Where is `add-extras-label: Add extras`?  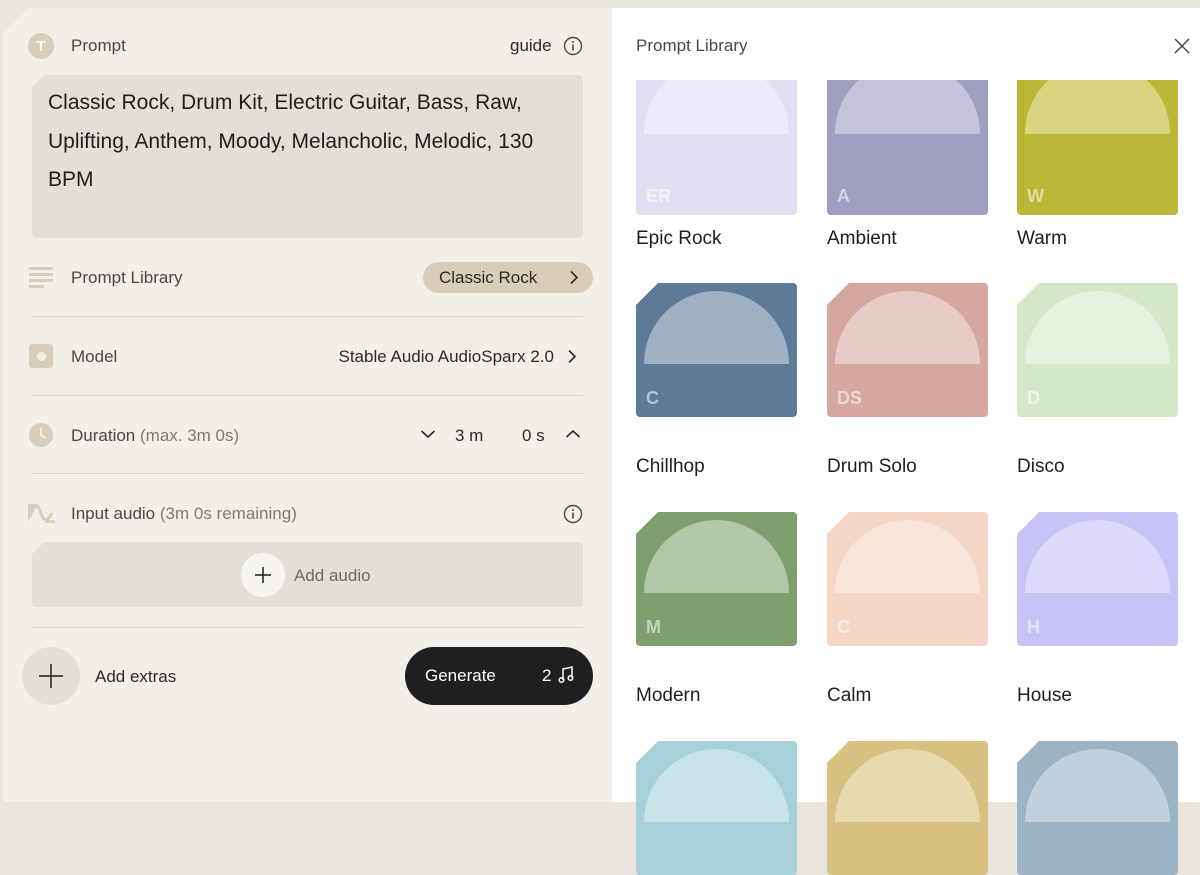
add-extras-label: Add extras is located at coordinates (135, 677).